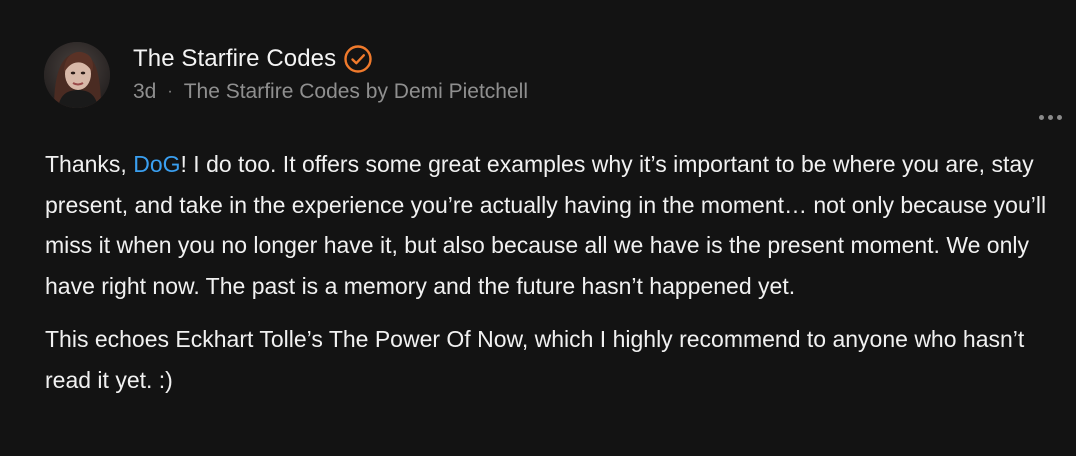 The width and height of the screenshot is (1076, 456). I want to click on author-name: The Starfire Codes, so click(234, 59).